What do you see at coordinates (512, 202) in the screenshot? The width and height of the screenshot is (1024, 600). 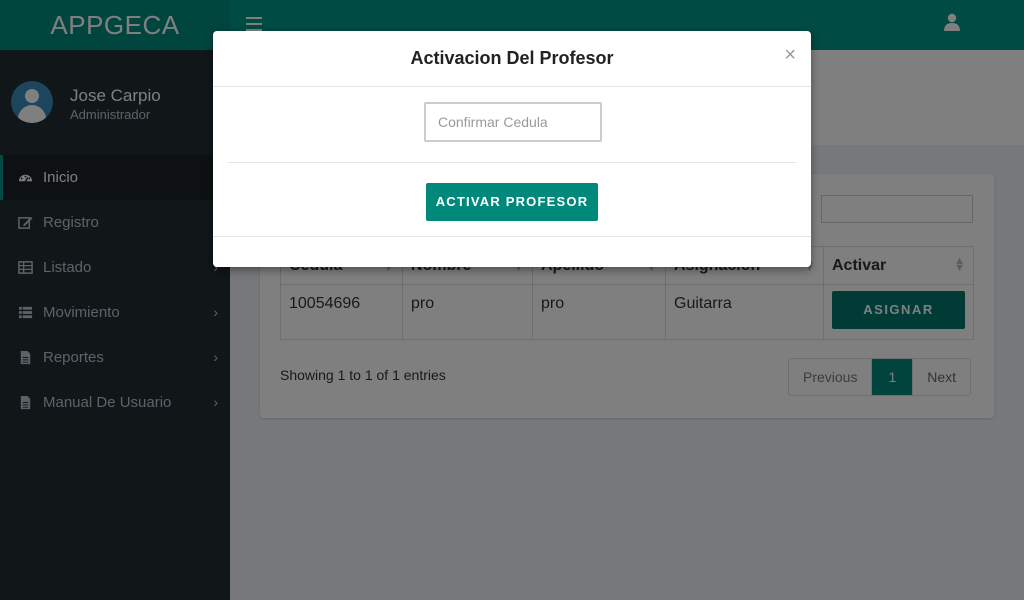 I see `activar-profesor-button: ACTIVAR PROFESOR` at bounding box center [512, 202].